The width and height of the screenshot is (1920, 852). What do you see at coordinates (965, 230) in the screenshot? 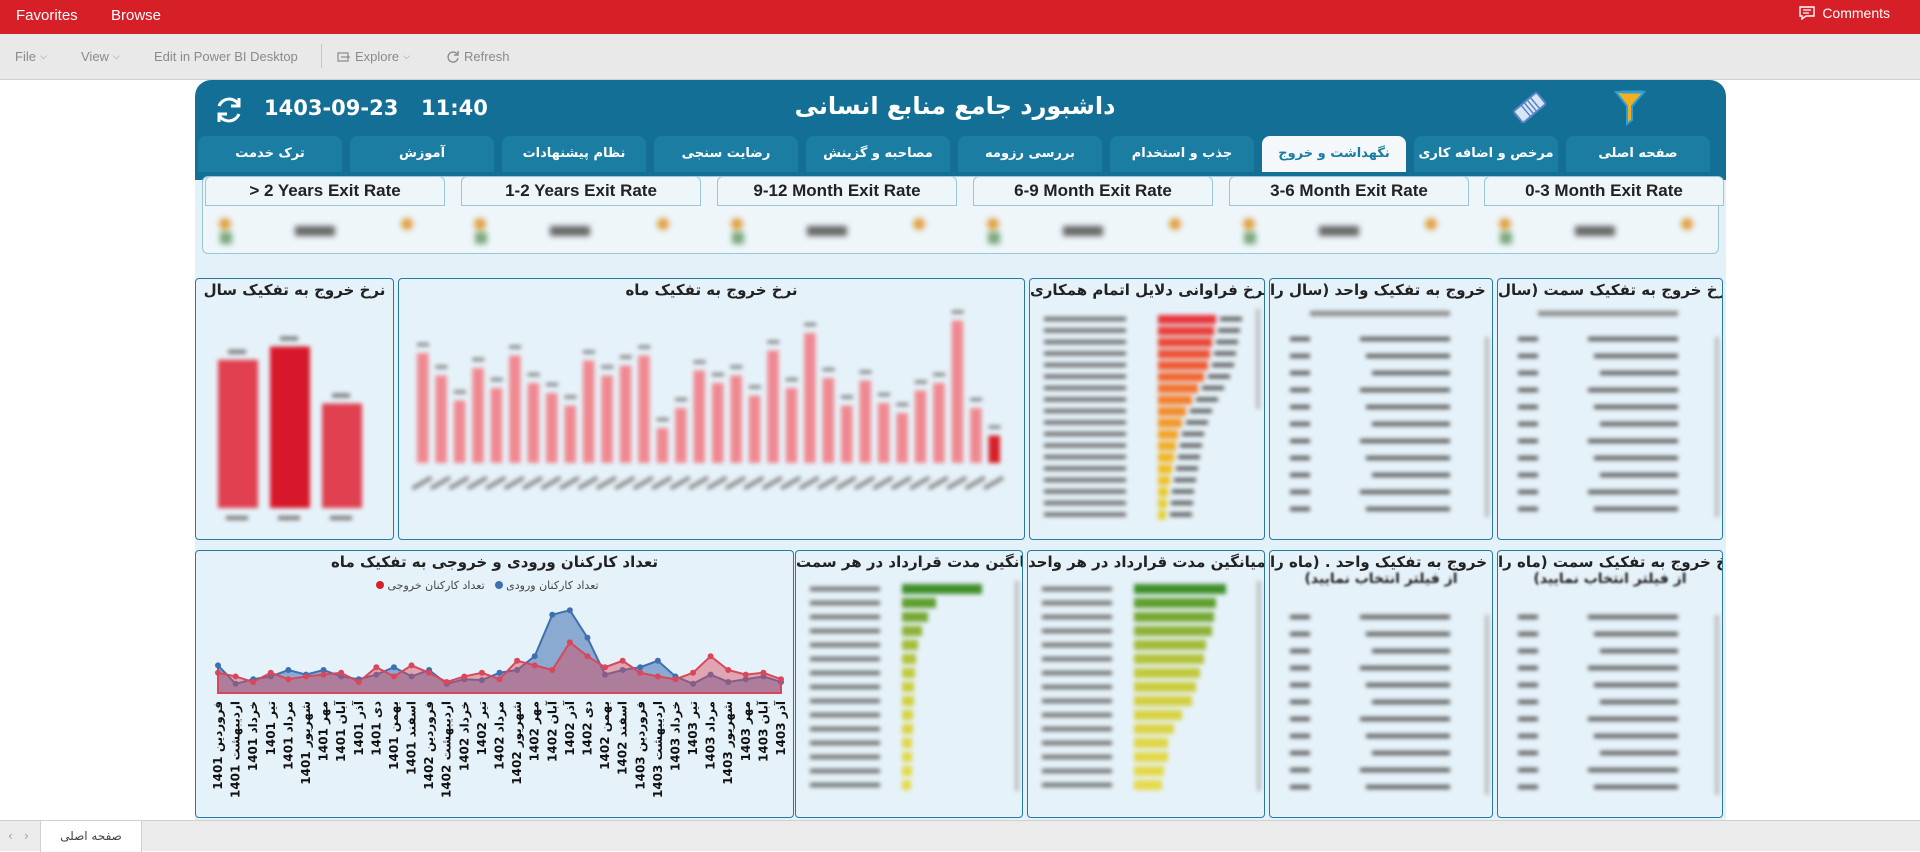
I see `kpi-blurred-values` at bounding box center [965, 230].